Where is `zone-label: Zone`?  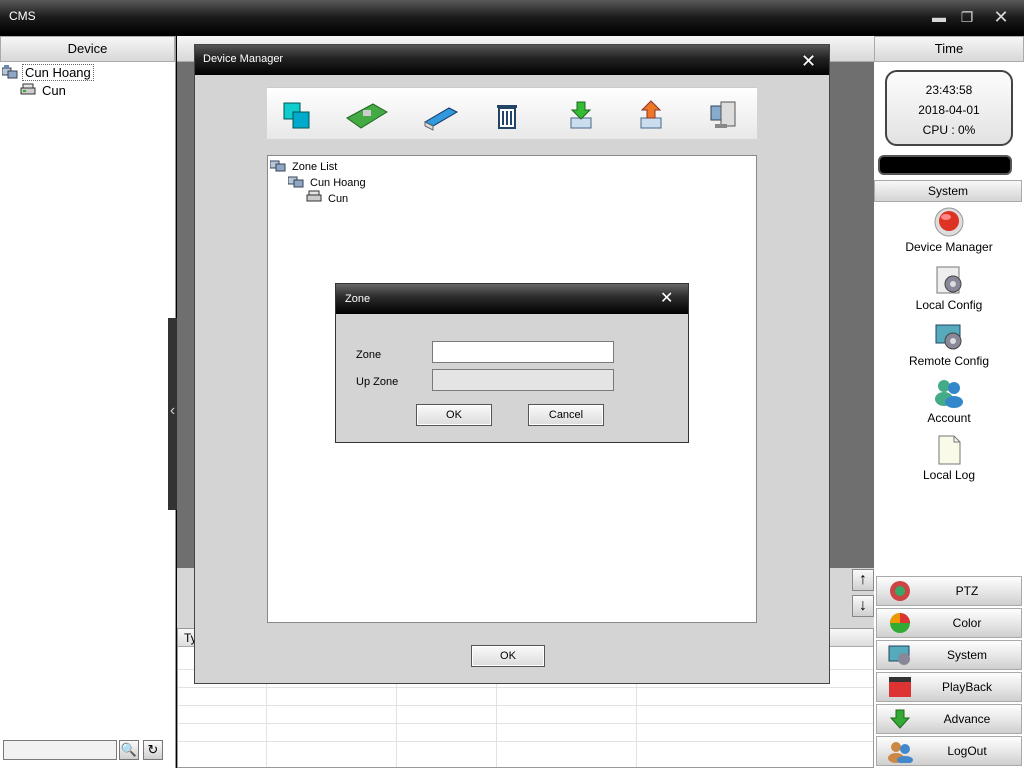 zone-label: Zone is located at coordinates (369, 355).